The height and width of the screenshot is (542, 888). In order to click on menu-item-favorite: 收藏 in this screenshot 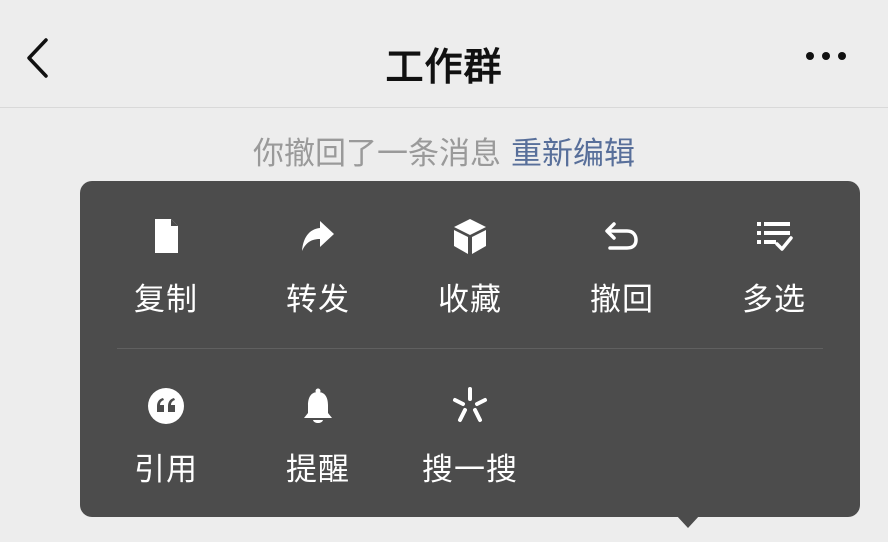, I will do `click(470, 271)`.